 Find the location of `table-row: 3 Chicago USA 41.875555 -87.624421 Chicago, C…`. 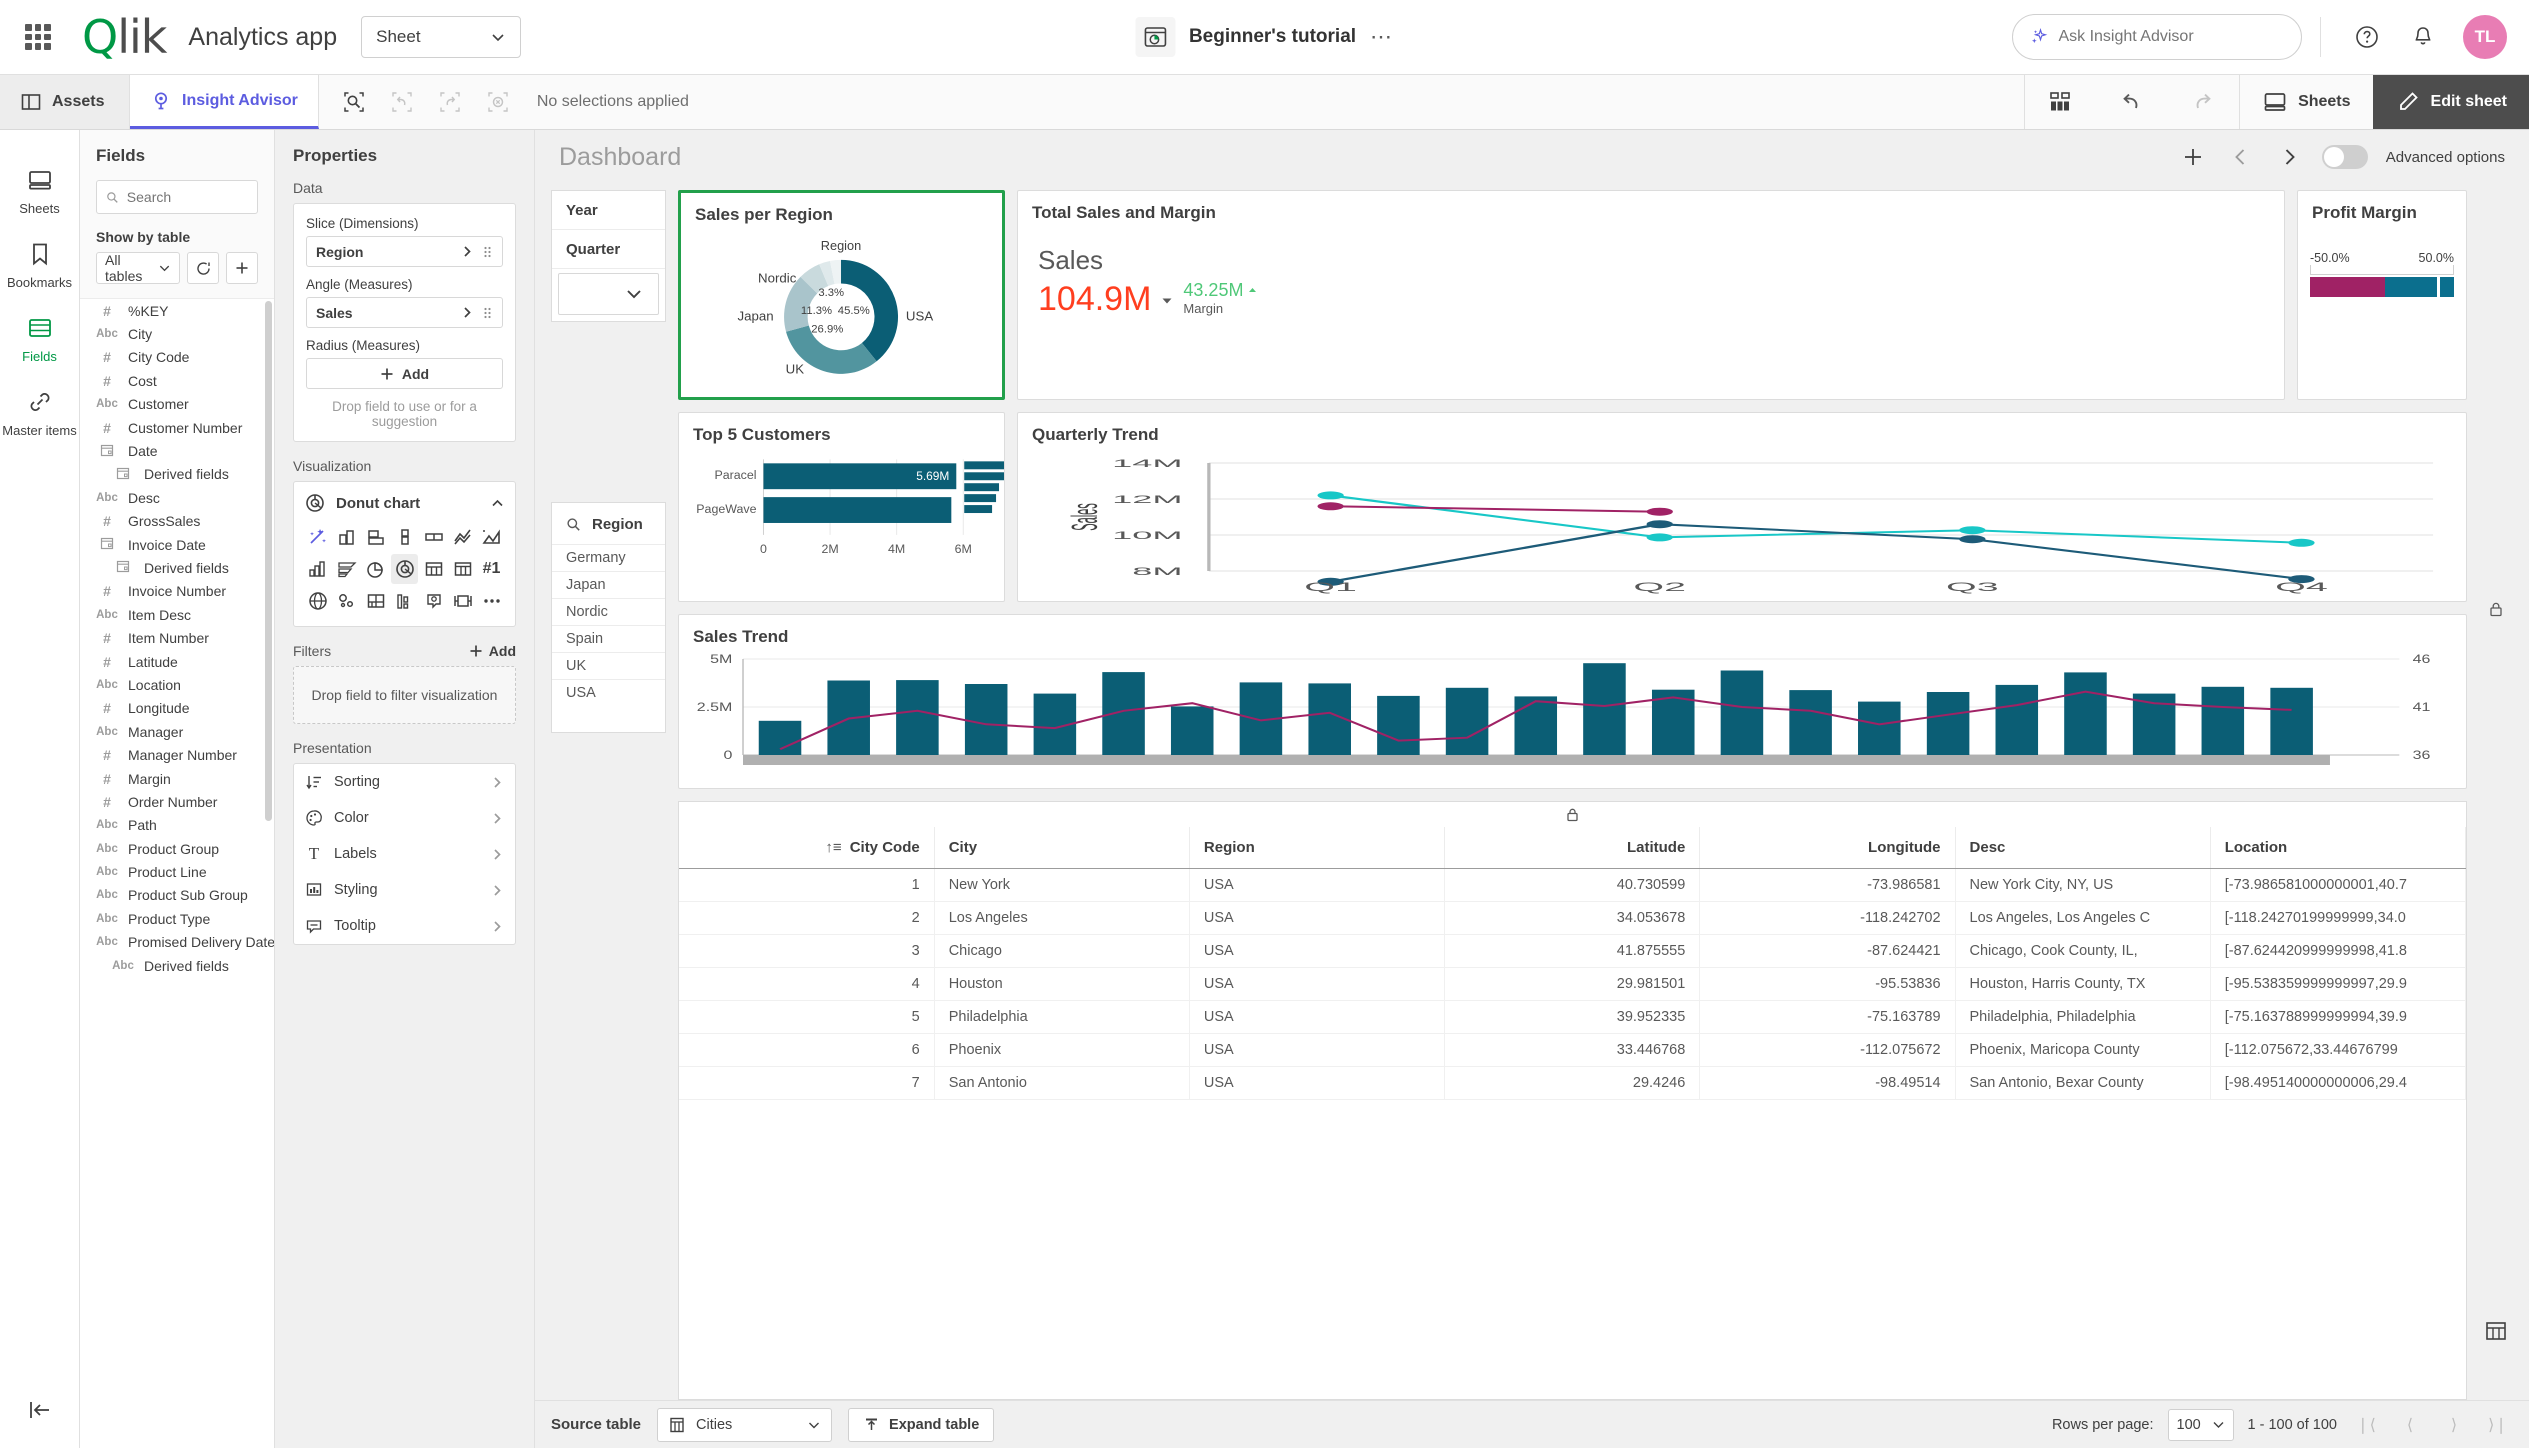

table-row: 3 Chicago USA 41.875555 -87.624421 Chicago, C… is located at coordinates (1573, 951).